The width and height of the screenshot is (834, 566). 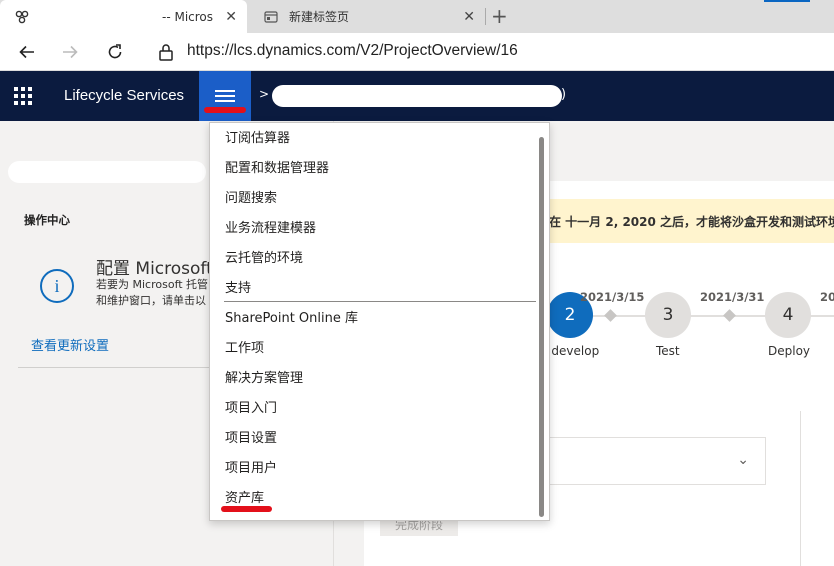 What do you see at coordinates (668, 351) in the screenshot?
I see `timeline-label: Test` at bounding box center [668, 351].